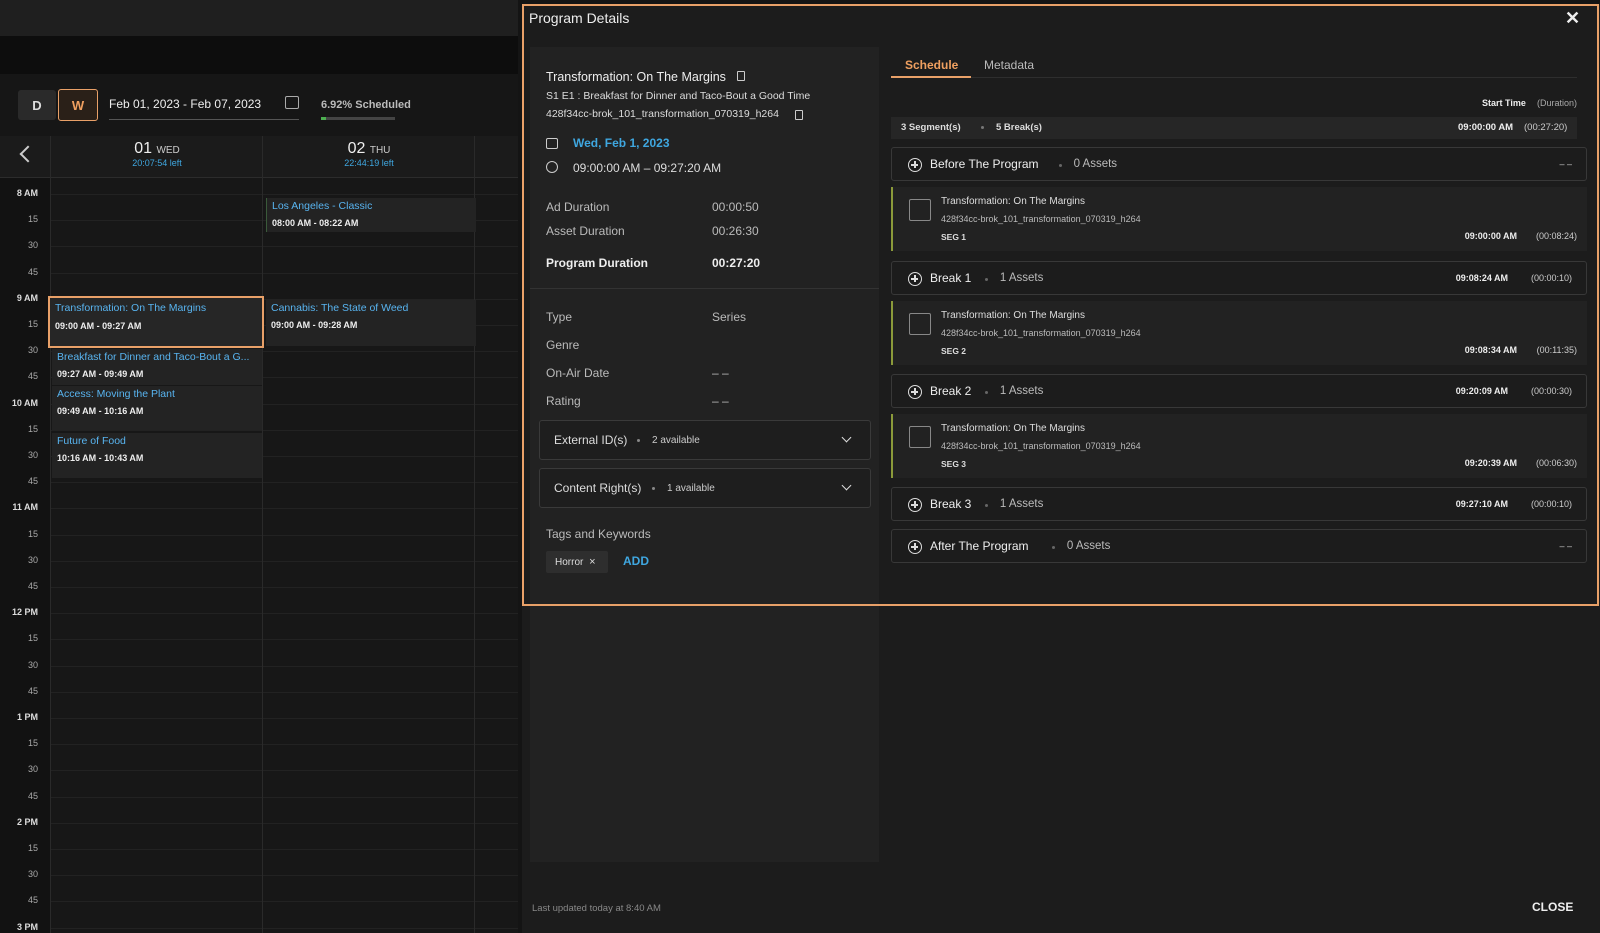 The height and width of the screenshot is (933, 1600). I want to click on event-title: Transformation: On The Margins, so click(131, 308).